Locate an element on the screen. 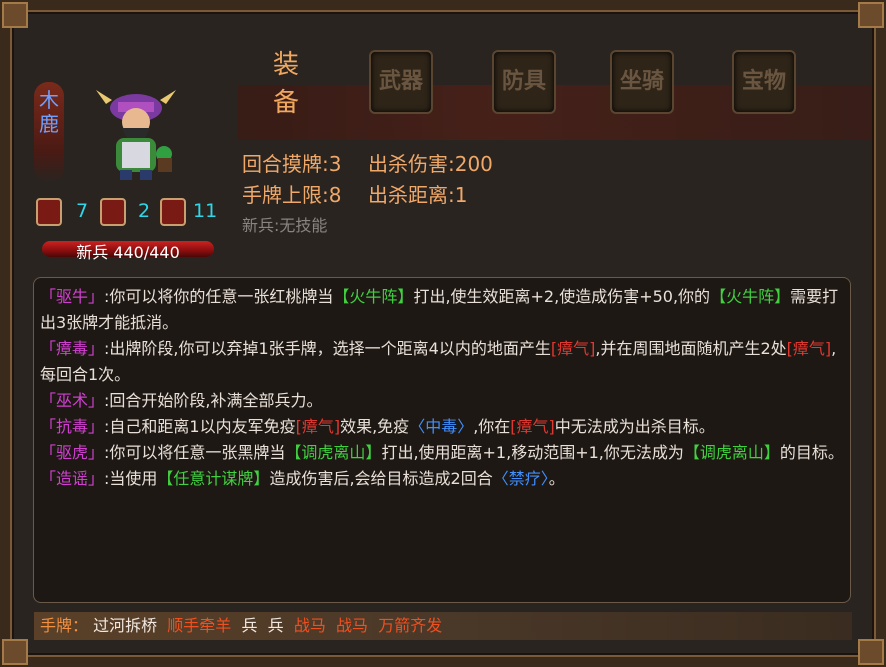 The height and width of the screenshot is (667, 886). info-damage: 出杀伤害:200 is located at coordinates (430, 164).